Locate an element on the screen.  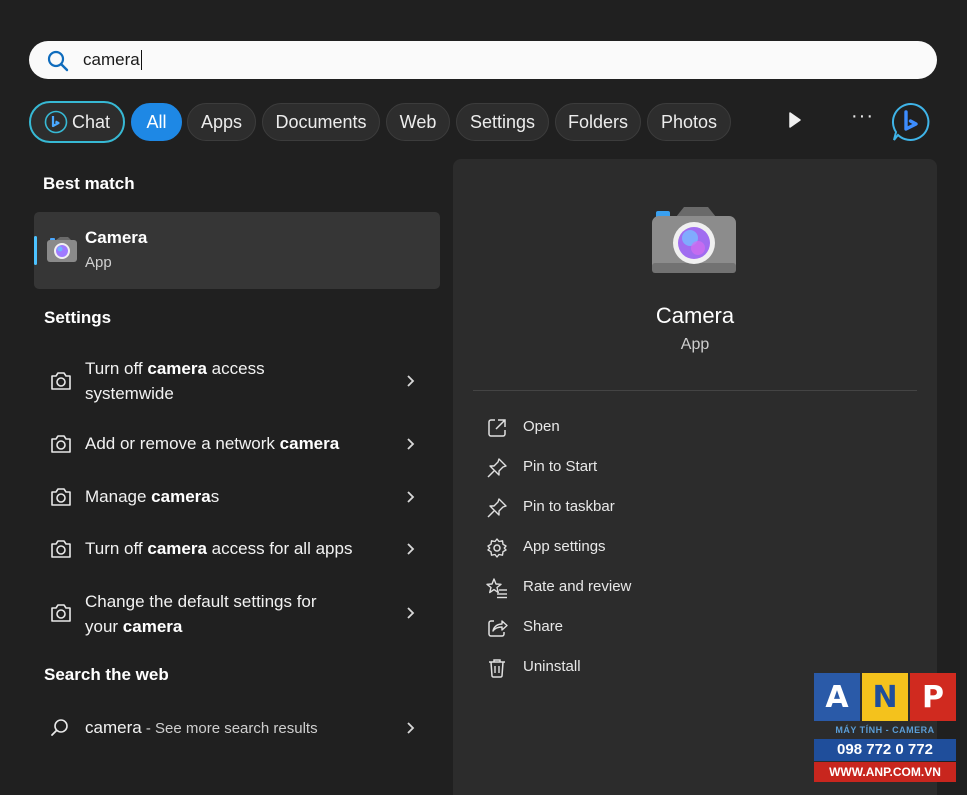
action-pin-to-taskbar: Pin to taskbar is located at coordinates (636, 508).